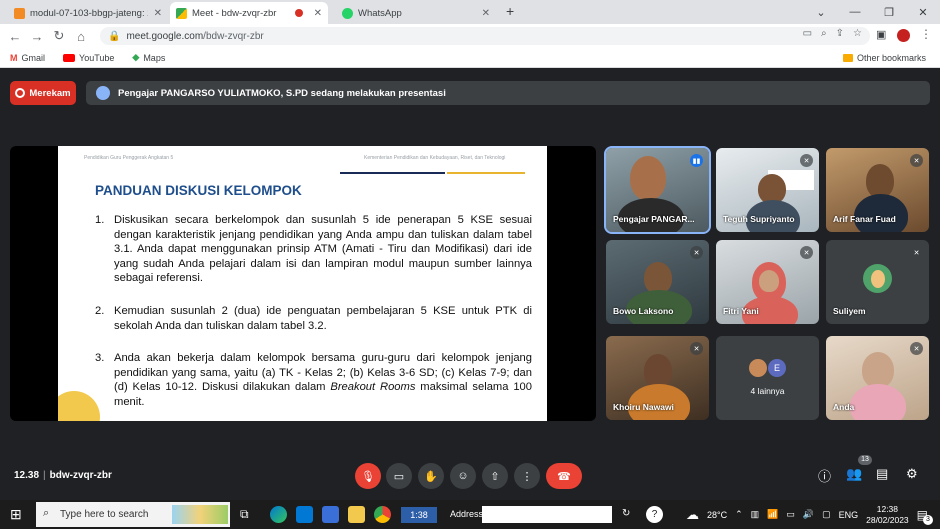  What do you see at coordinates (63, 475) in the screenshot?
I see `meeting-info: 12.38 | bdw-zvqr-zbr` at bounding box center [63, 475].